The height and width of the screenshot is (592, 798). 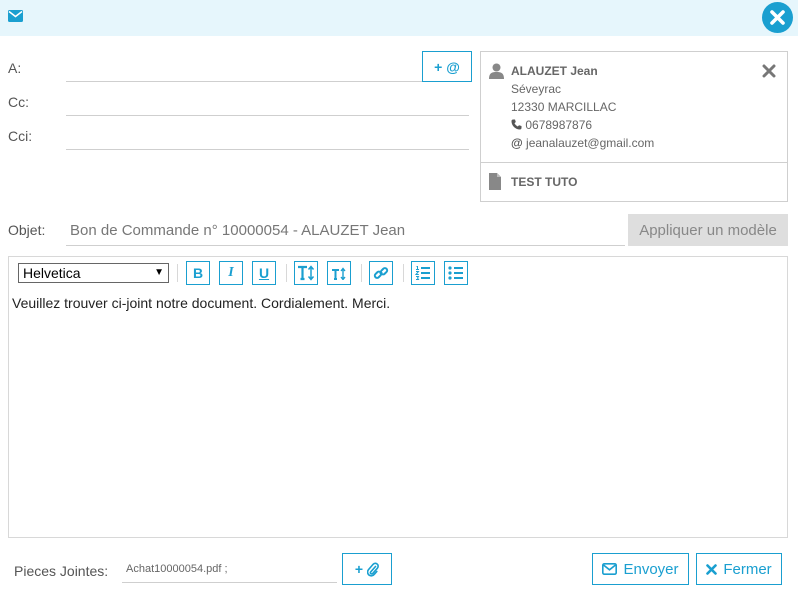 What do you see at coordinates (651, 569) in the screenshot?
I see `send-label: Envoyer` at bounding box center [651, 569].